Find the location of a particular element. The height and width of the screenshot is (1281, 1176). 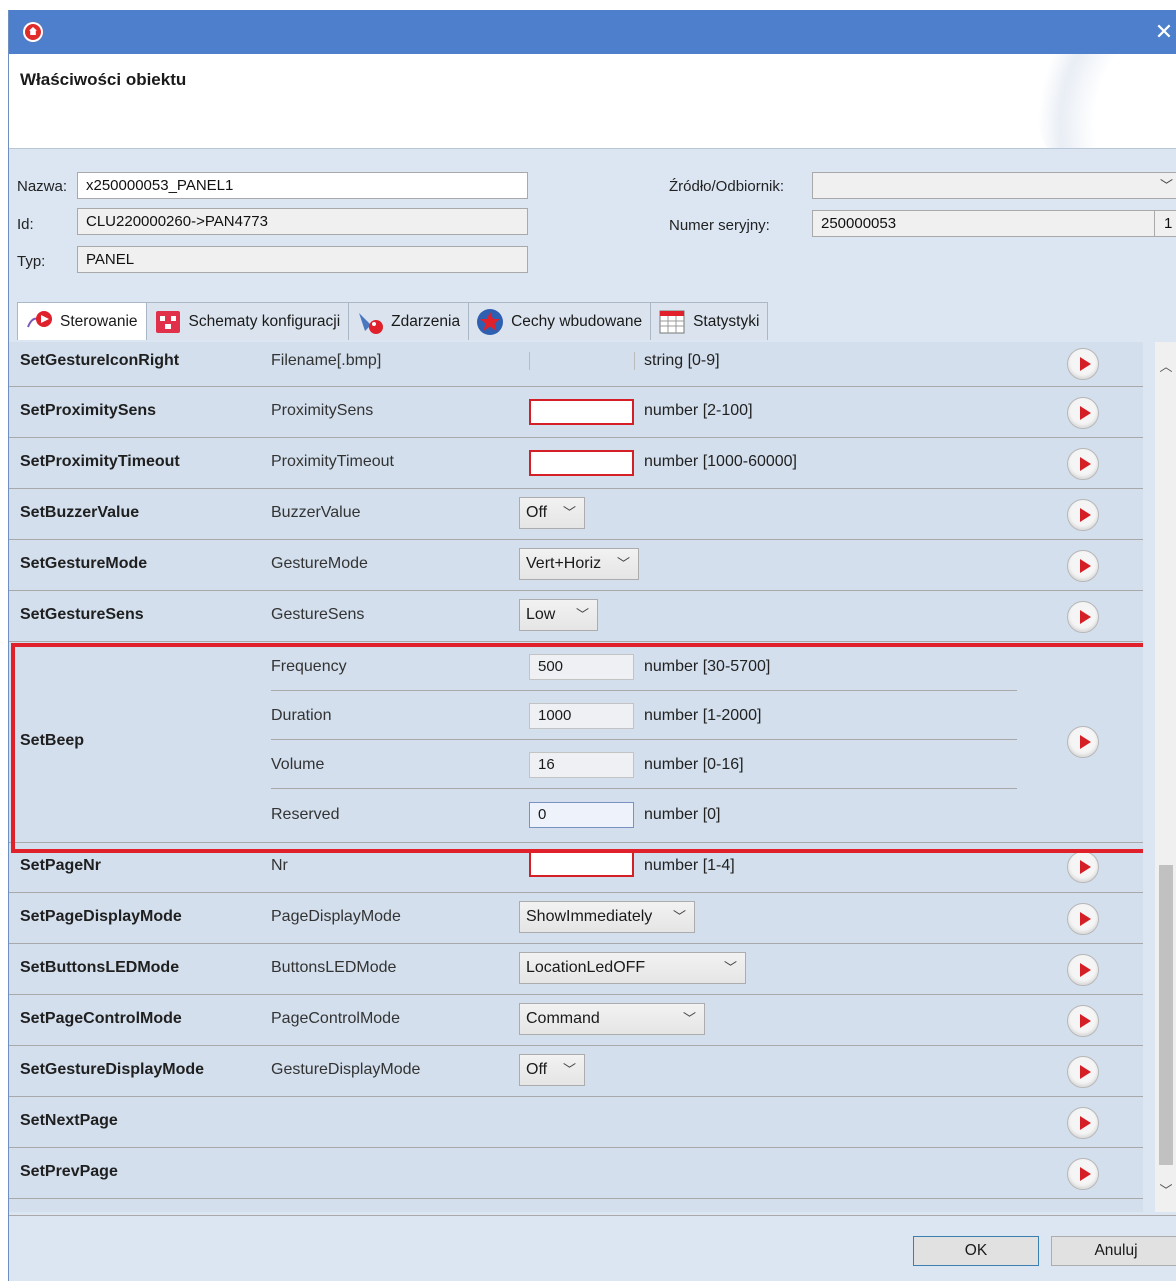

command-name: SetPageDisplayMode is located at coordinates (101, 916).